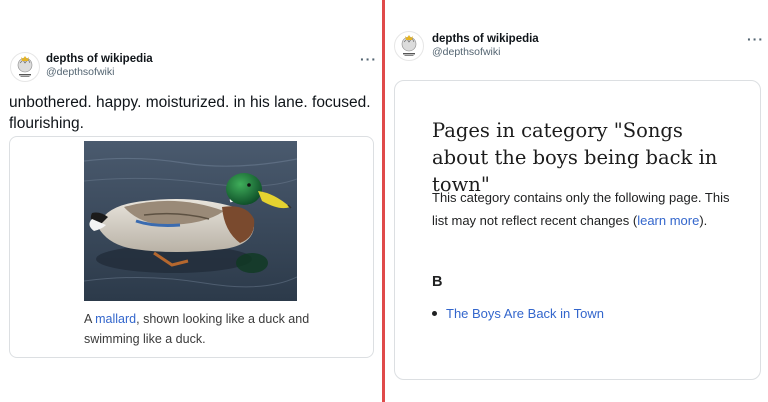  What do you see at coordinates (383, 201) in the screenshot?
I see `divider` at bounding box center [383, 201].